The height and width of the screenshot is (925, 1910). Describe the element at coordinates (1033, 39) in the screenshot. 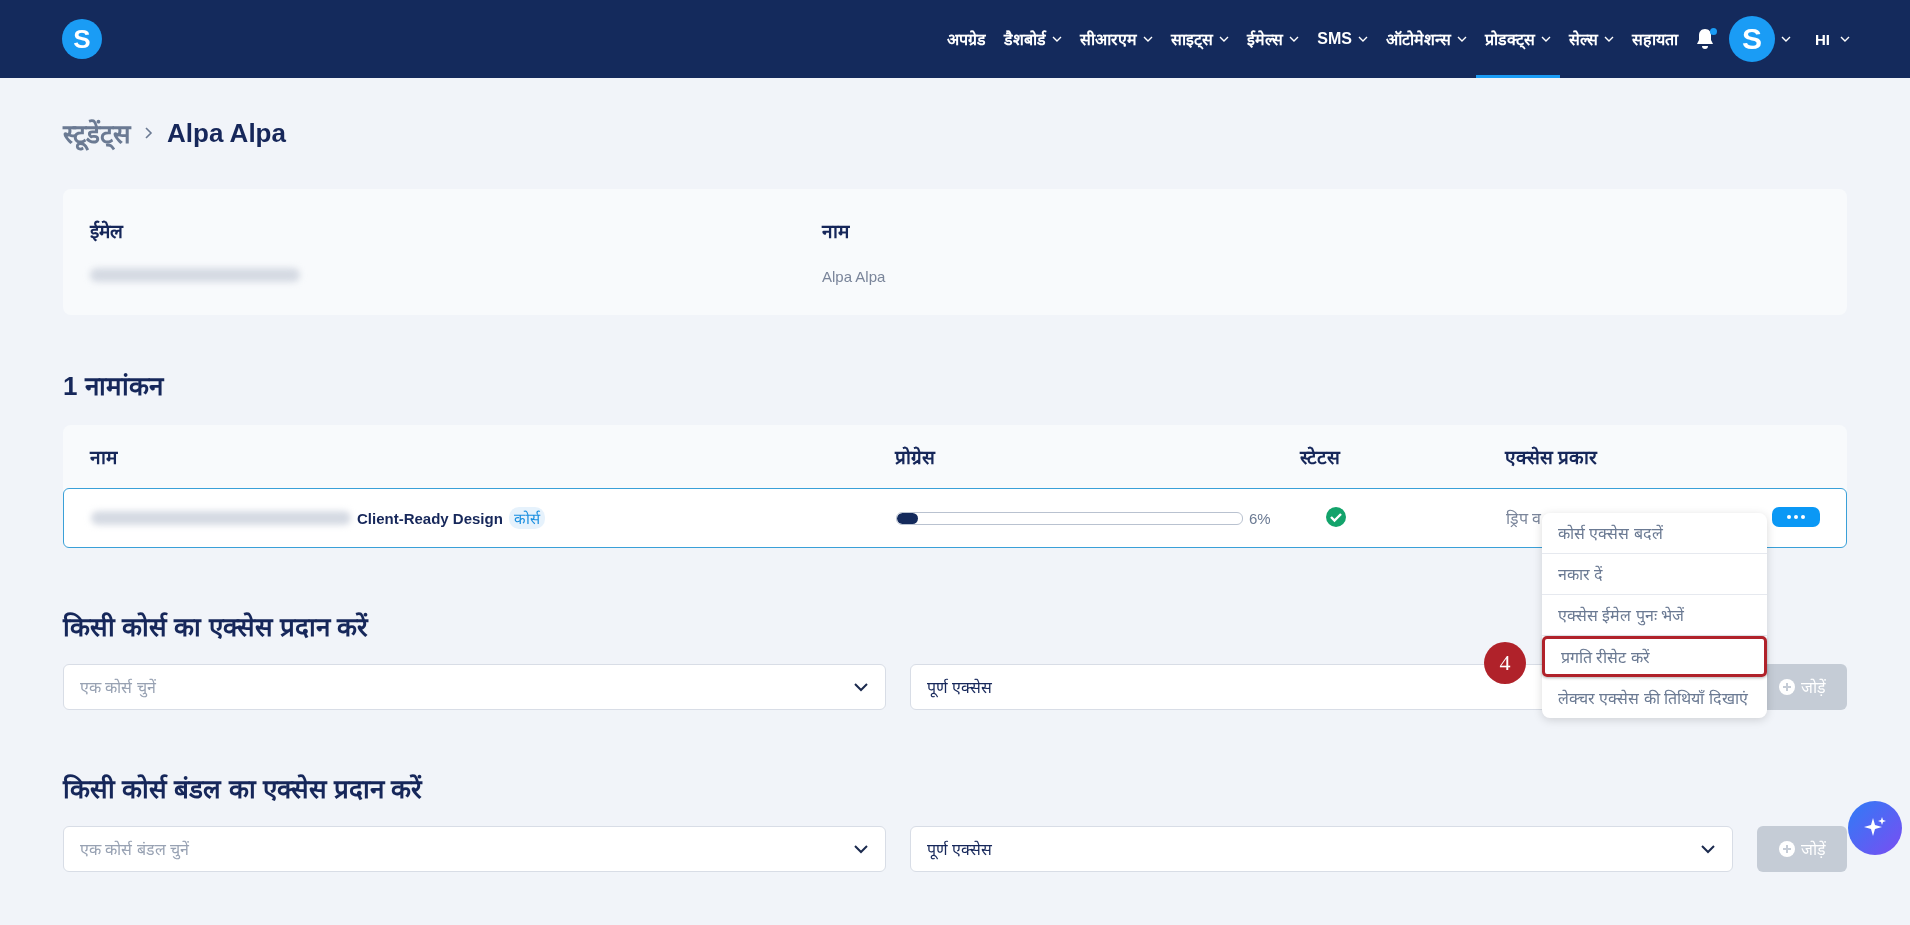

I see `nav-item: डैशबोर्ड` at that location.